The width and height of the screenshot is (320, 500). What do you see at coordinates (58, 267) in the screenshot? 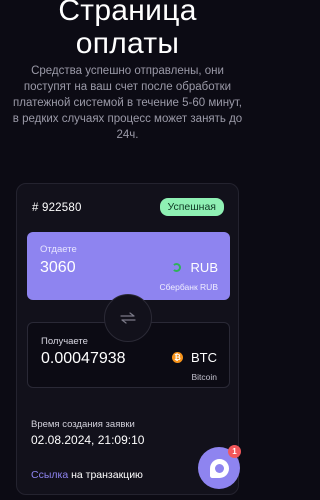
I see `give-amount: 3060` at bounding box center [58, 267].